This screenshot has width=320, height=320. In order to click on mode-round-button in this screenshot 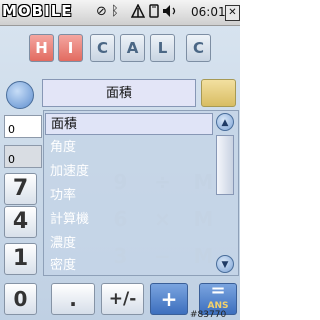, I will do `click(20, 95)`.